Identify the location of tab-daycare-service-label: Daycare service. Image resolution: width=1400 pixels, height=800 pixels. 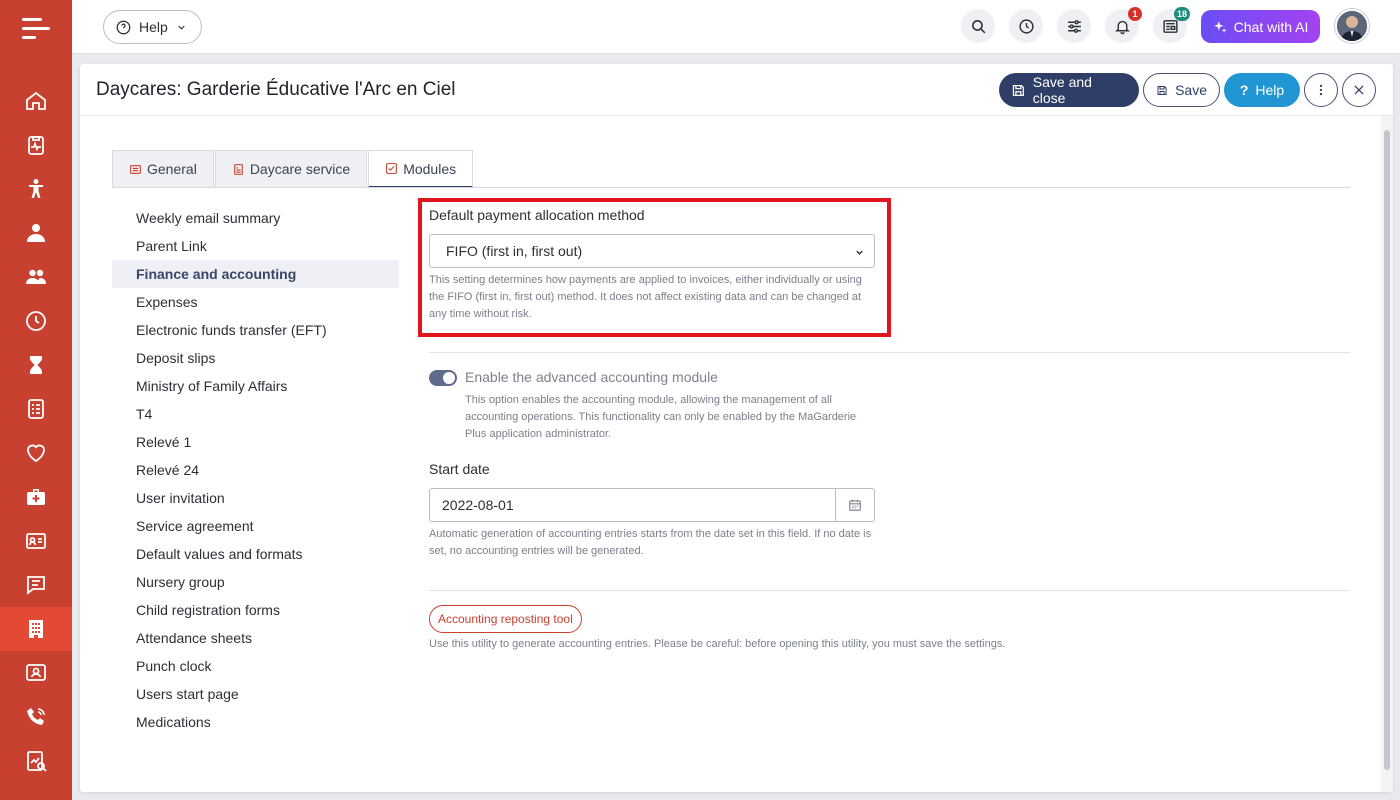
(300, 169).